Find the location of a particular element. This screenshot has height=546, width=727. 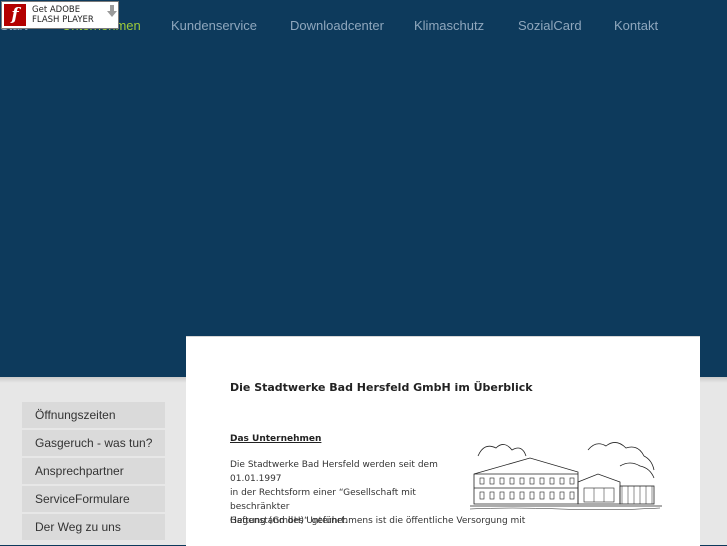

sidebar-item-weg-zu-uns: Der Weg zu uns is located at coordinates (93, 527).